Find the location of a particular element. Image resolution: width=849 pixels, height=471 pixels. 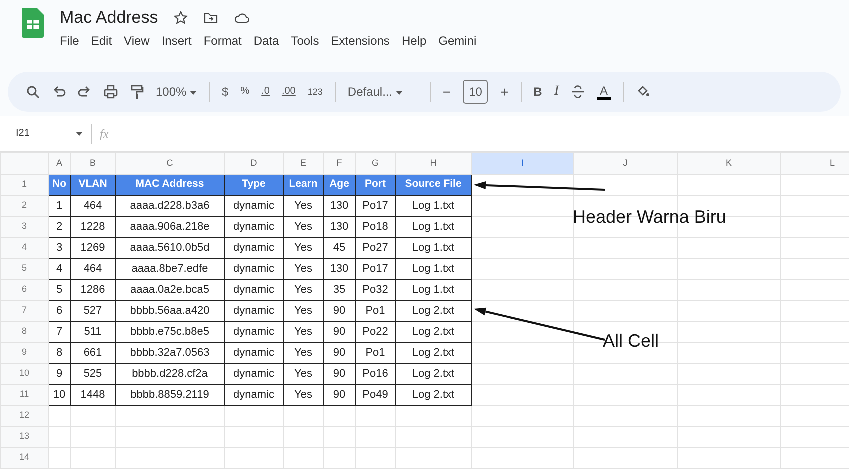

table-cell: 1269 is located at coordinates (93, 248).